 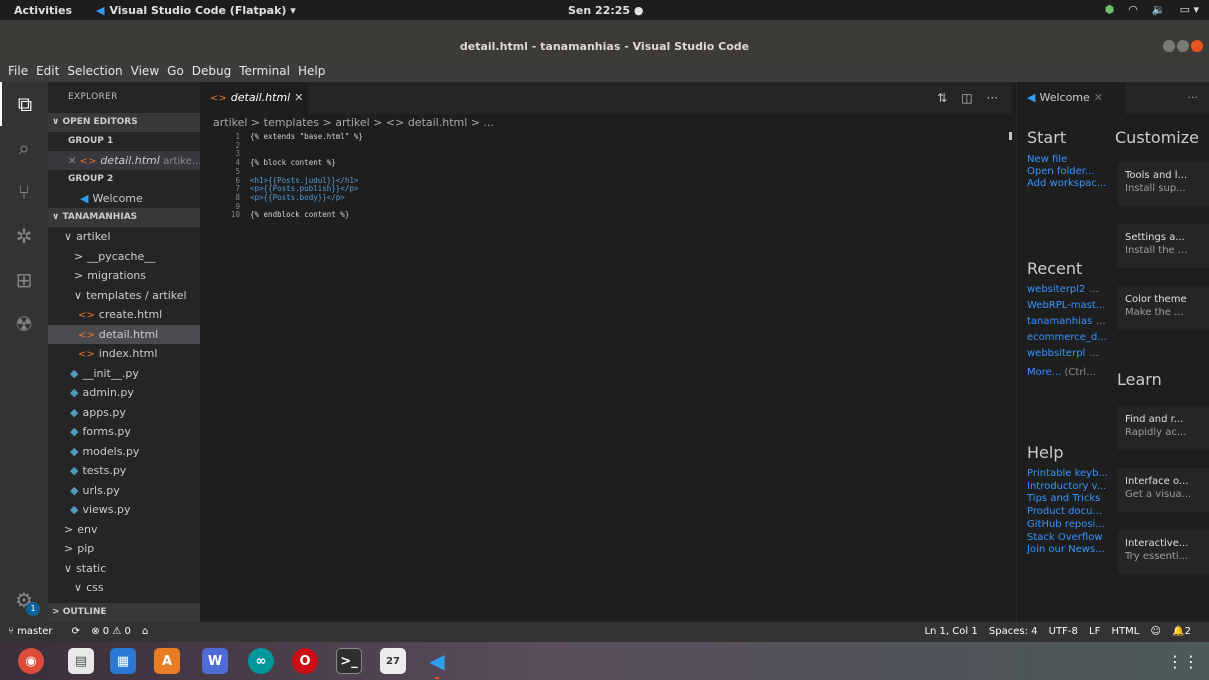 I want to click on code-line: <p>{{Posts.publish}}</p>, so click(x=304, y=188).